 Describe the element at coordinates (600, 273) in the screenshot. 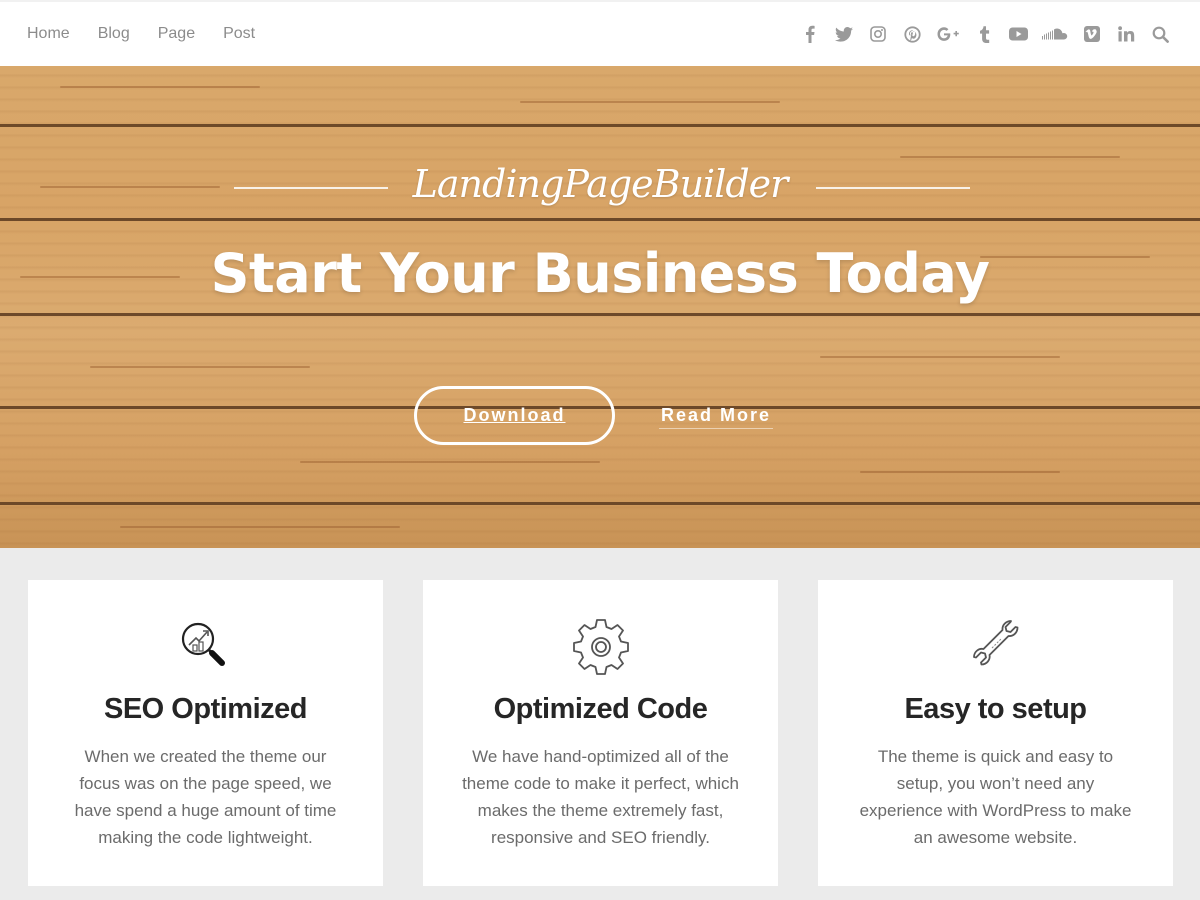

I see `hero-headline: Start Your Business Today` at that location.